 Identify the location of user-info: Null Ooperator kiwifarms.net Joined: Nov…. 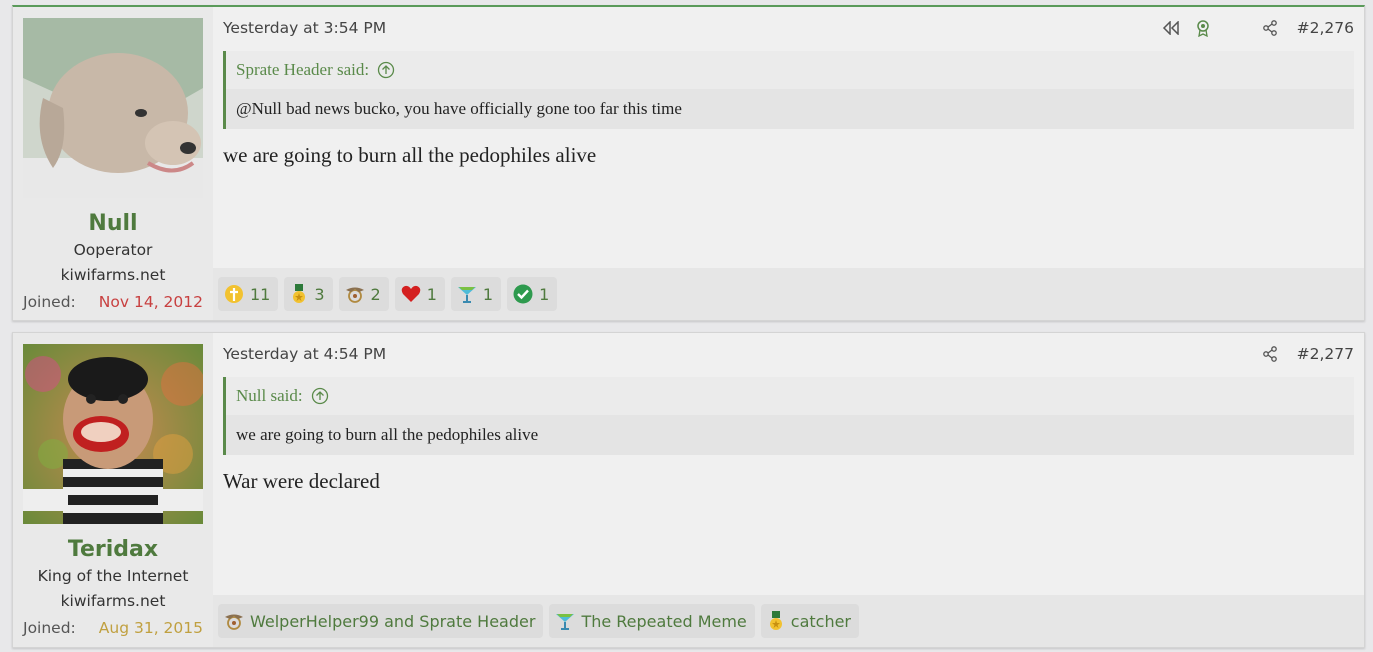
(113, 163).